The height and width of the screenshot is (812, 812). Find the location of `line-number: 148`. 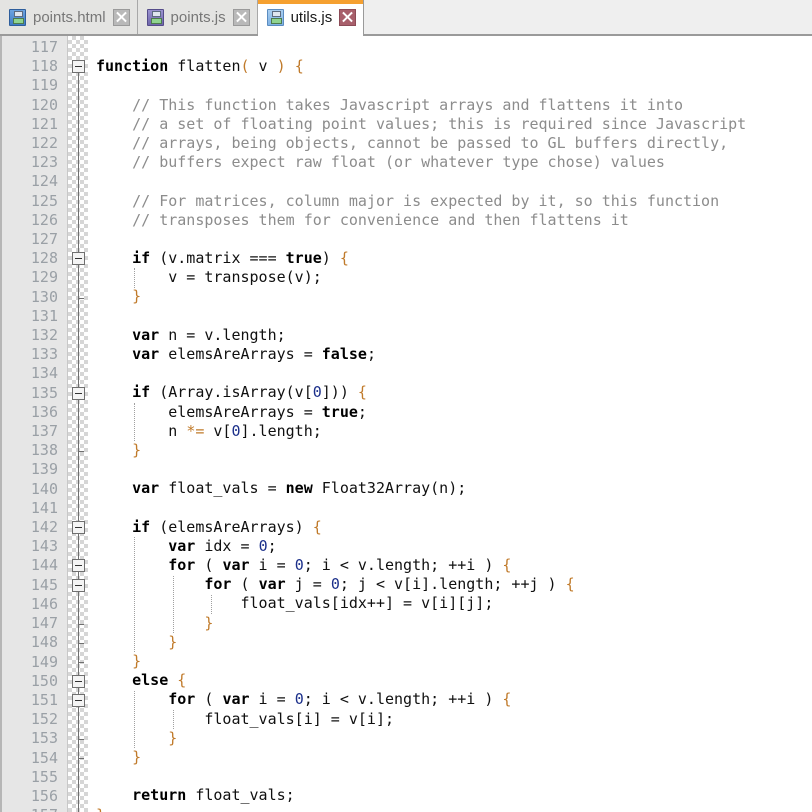

line-number: 148 is located at coordinates (44, 642).